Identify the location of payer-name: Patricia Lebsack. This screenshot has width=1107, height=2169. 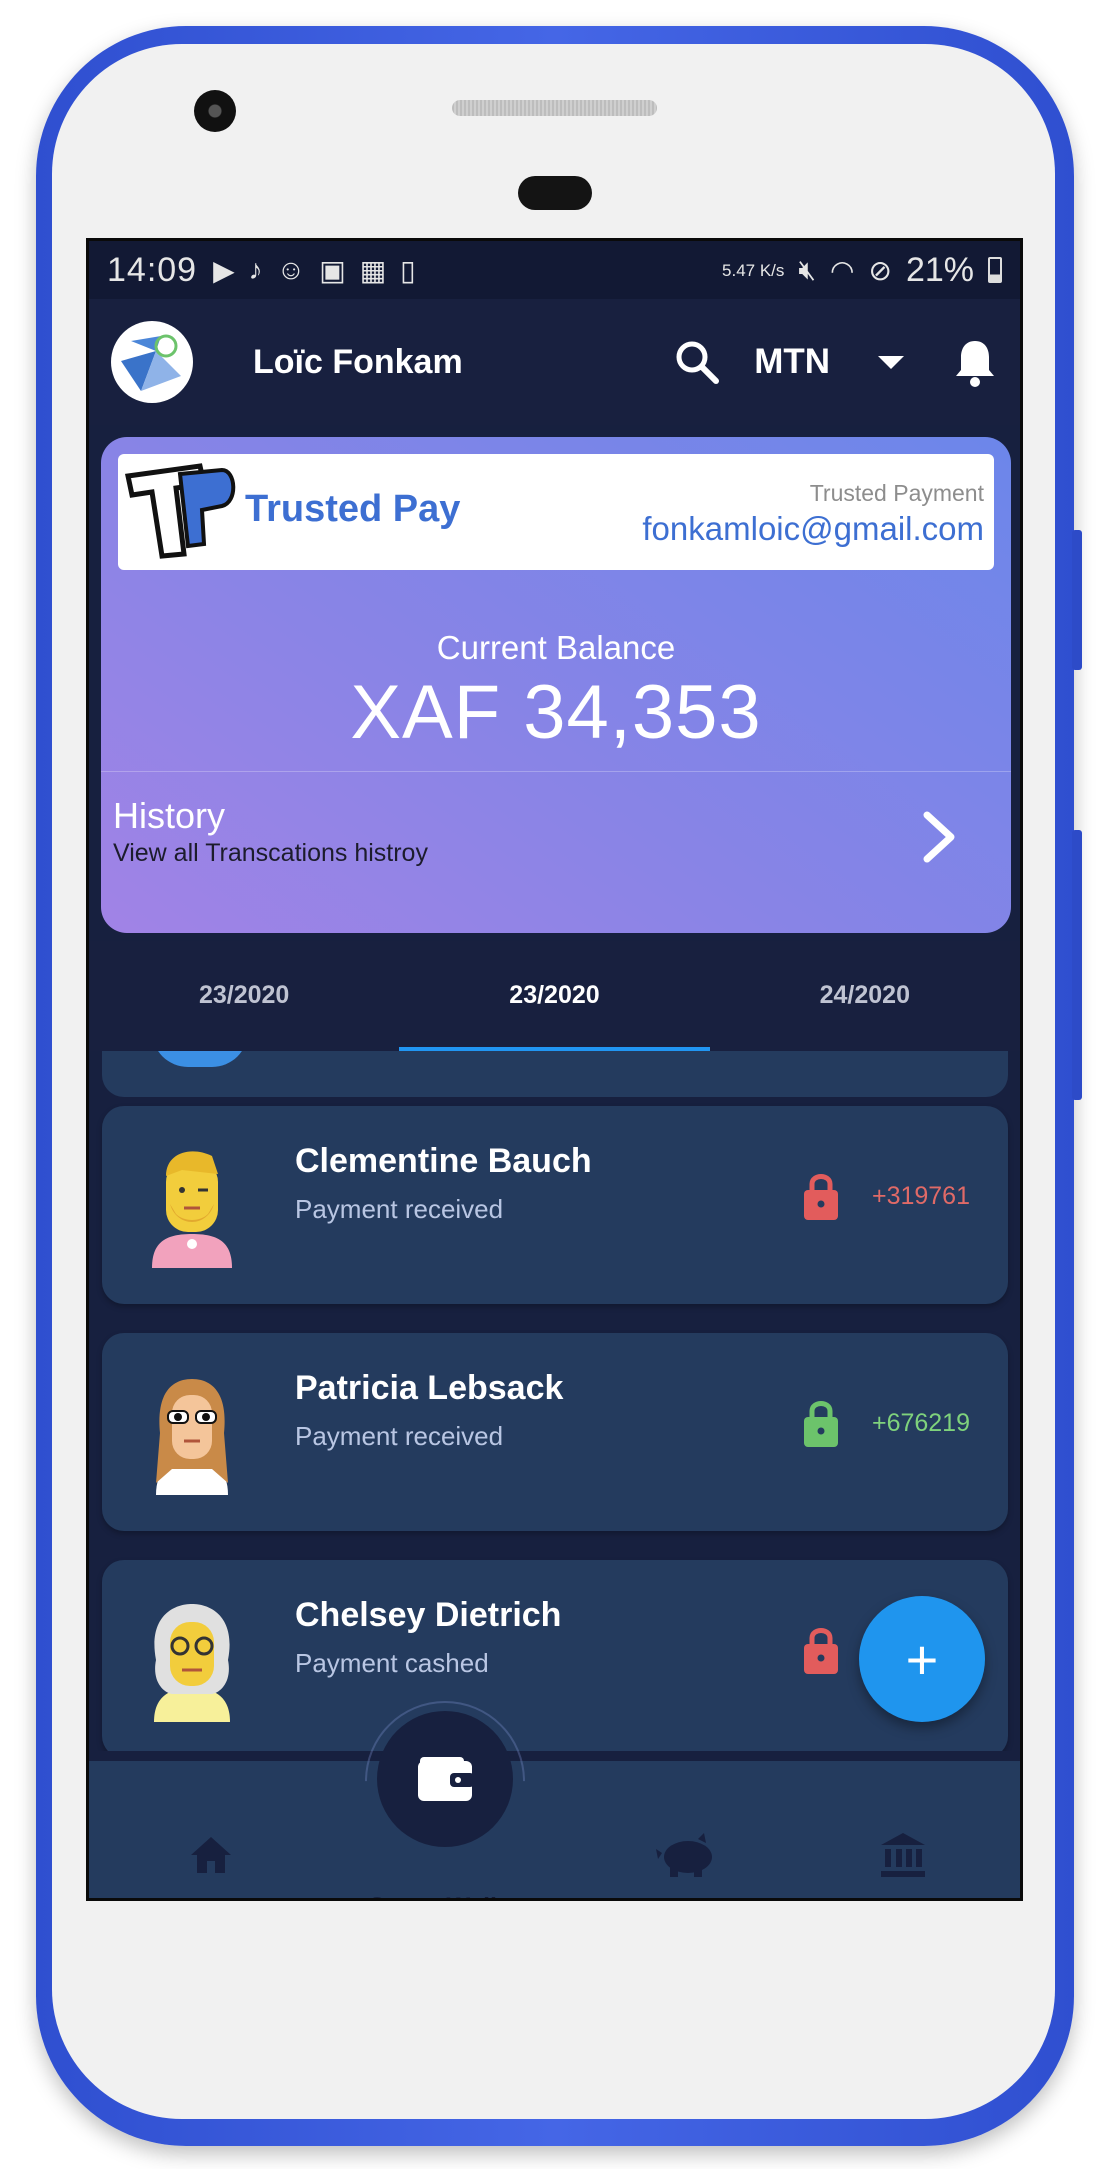
(429, 1388).